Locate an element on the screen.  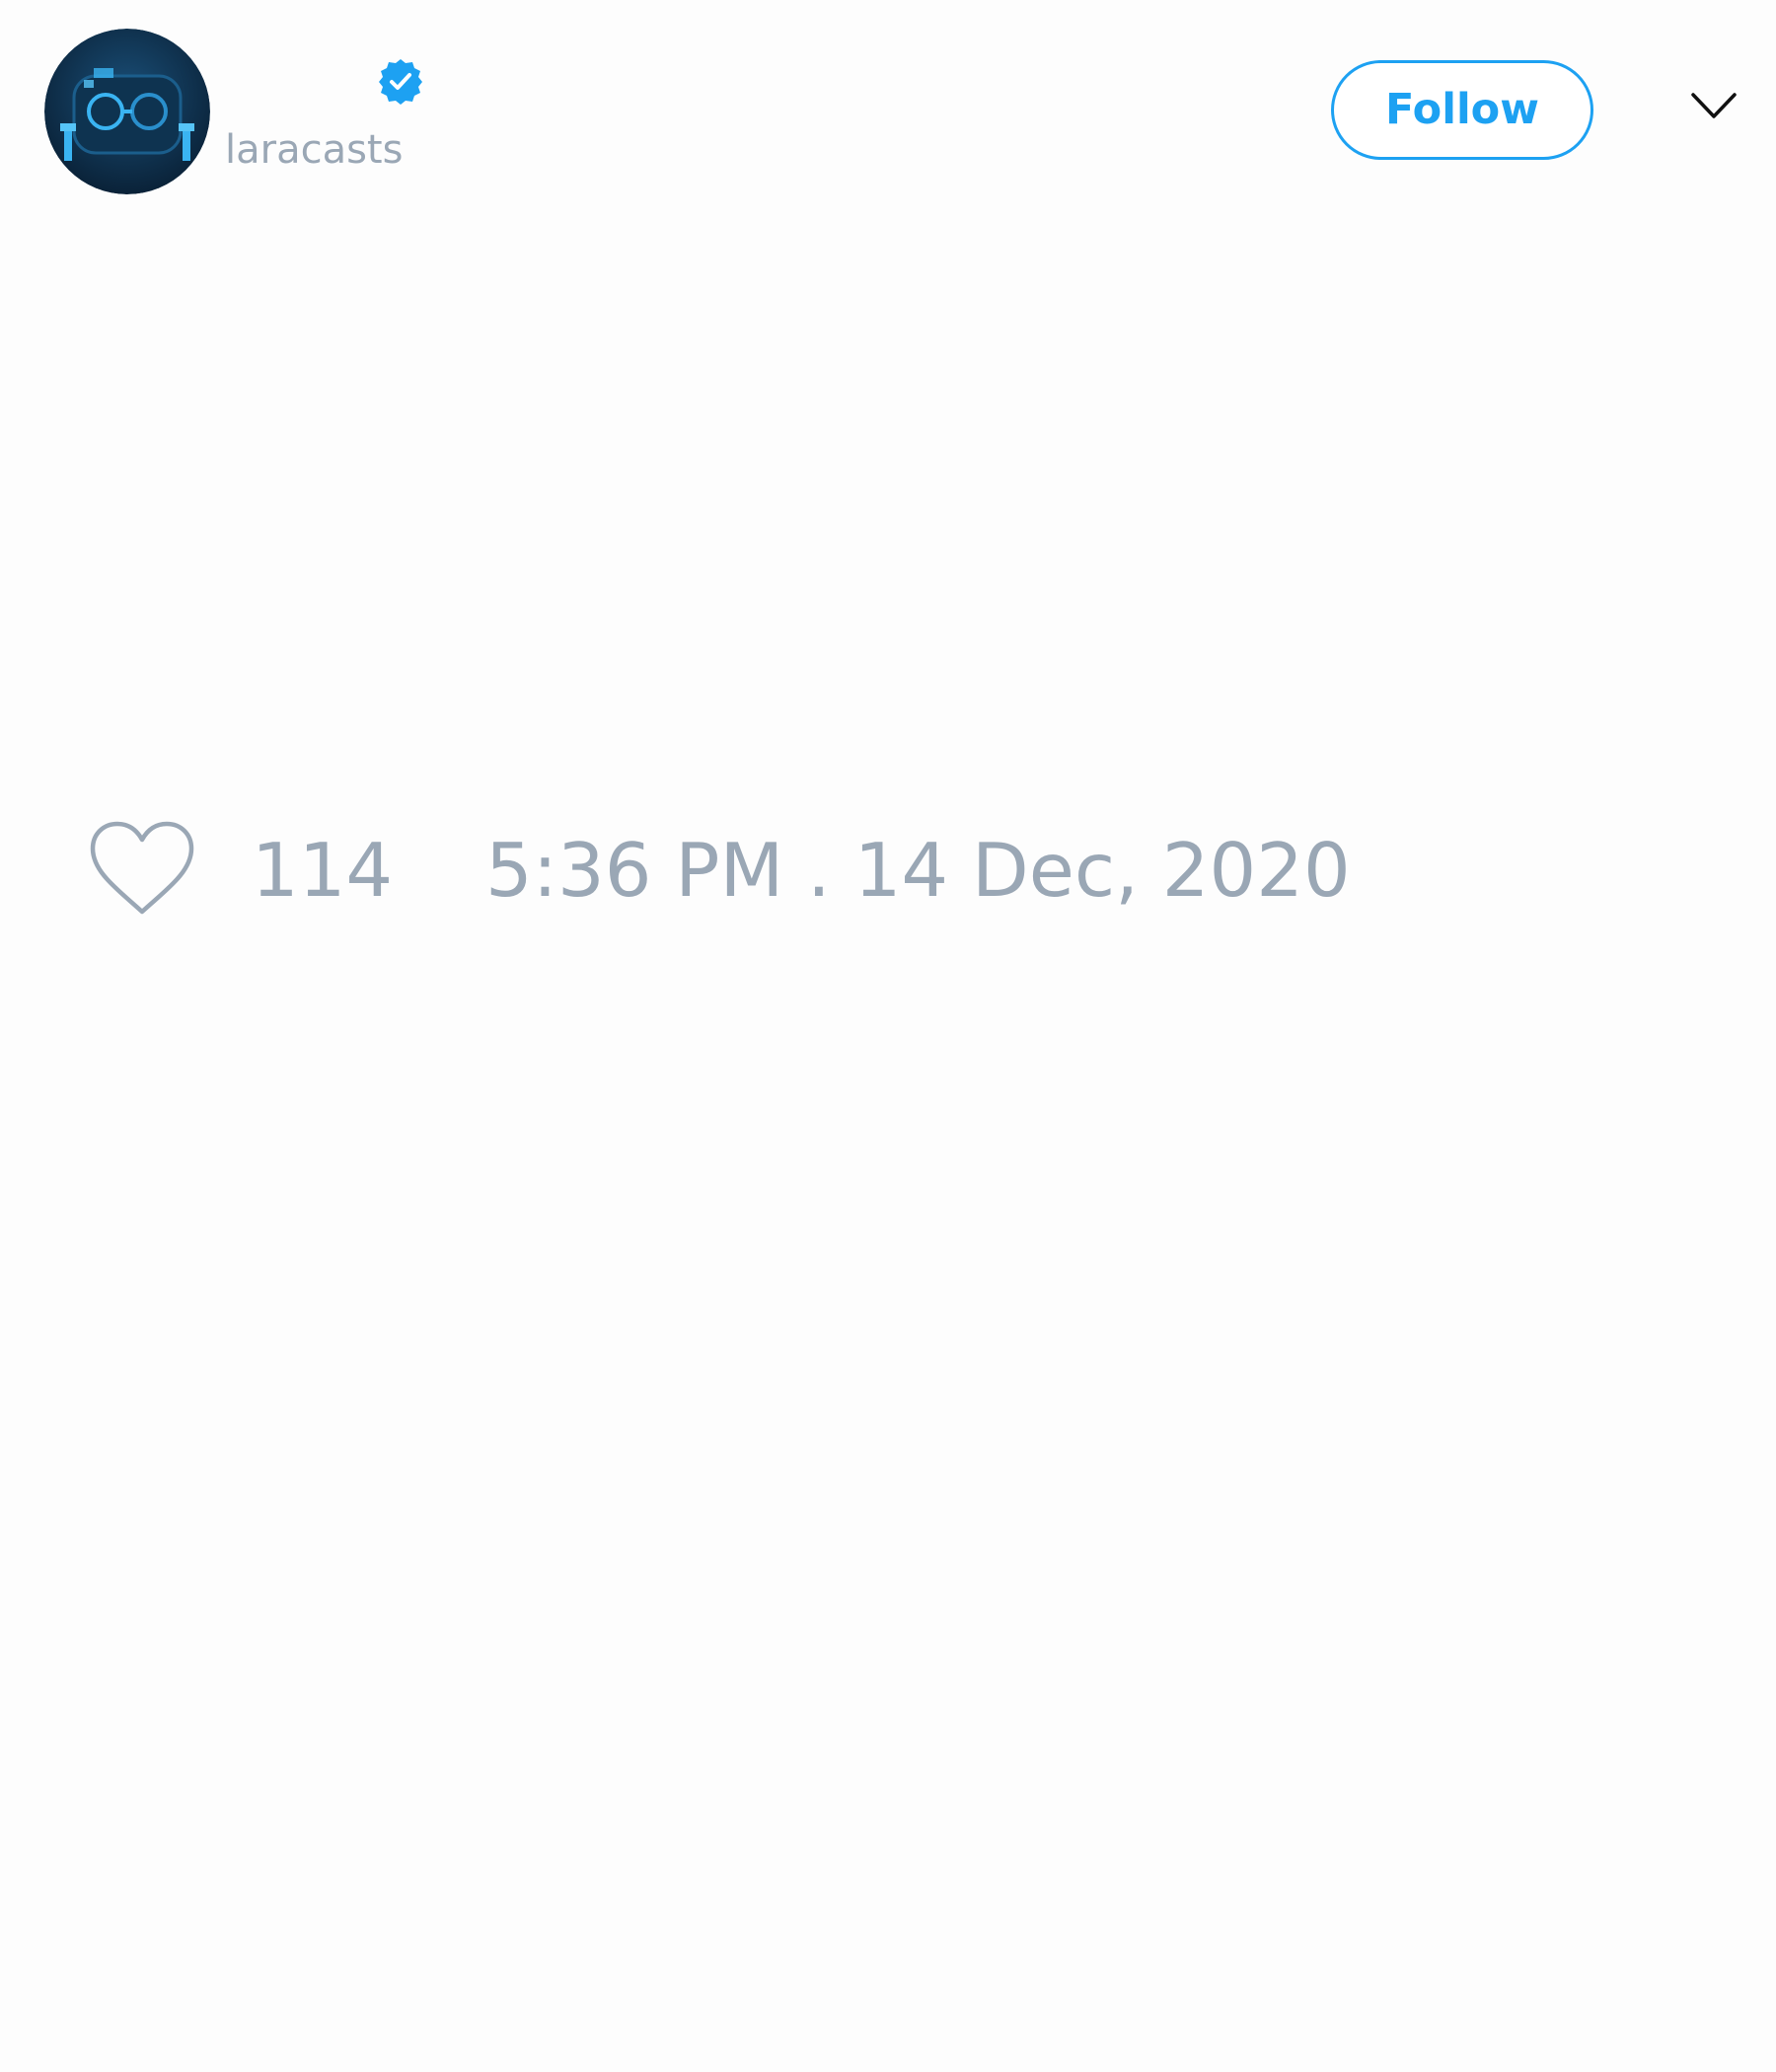
author-handle: laracasts is located at coordinates (314, 150).